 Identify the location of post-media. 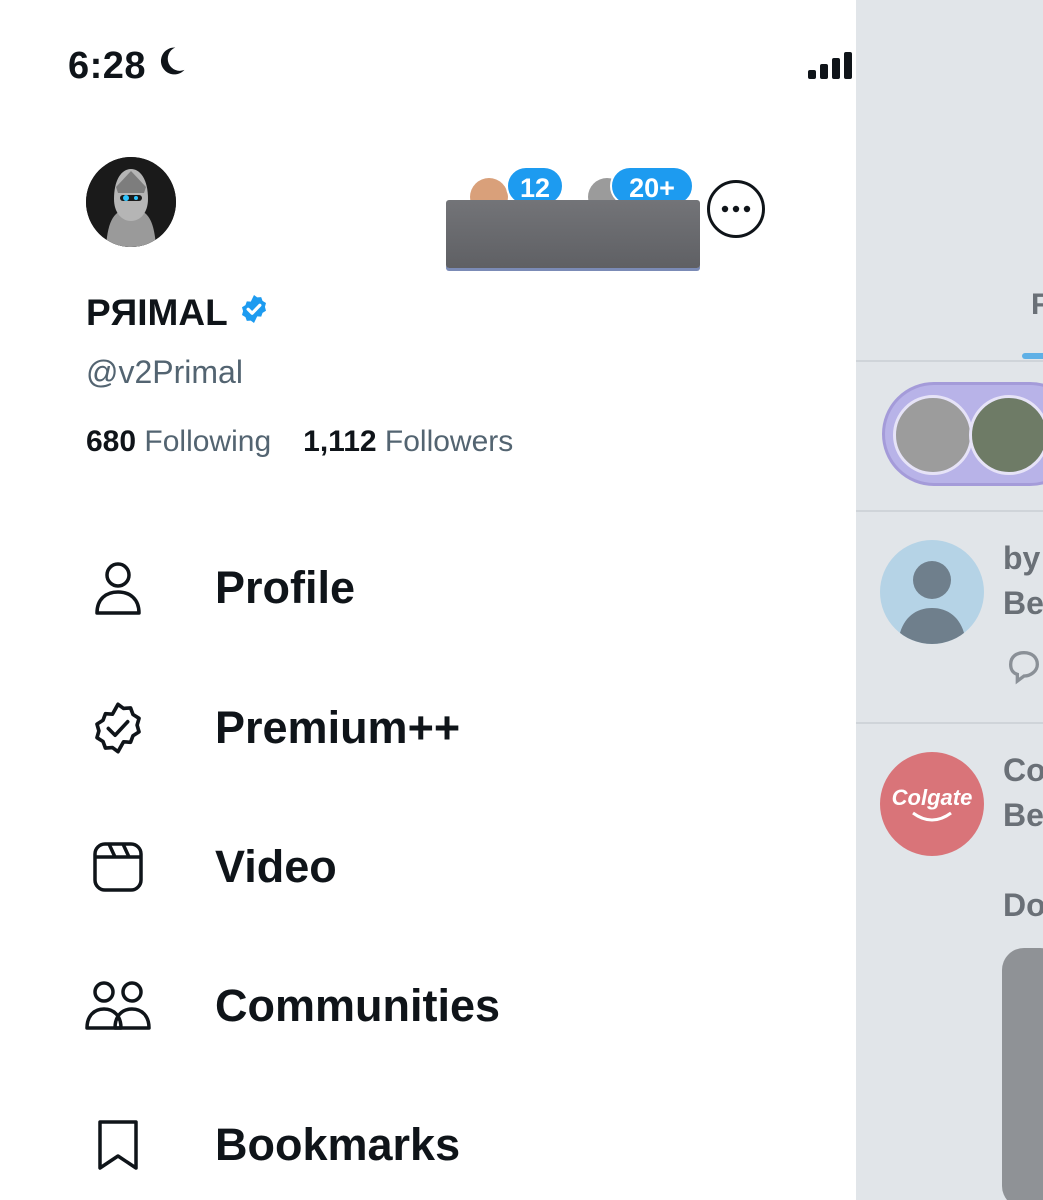
(1022, 1074).